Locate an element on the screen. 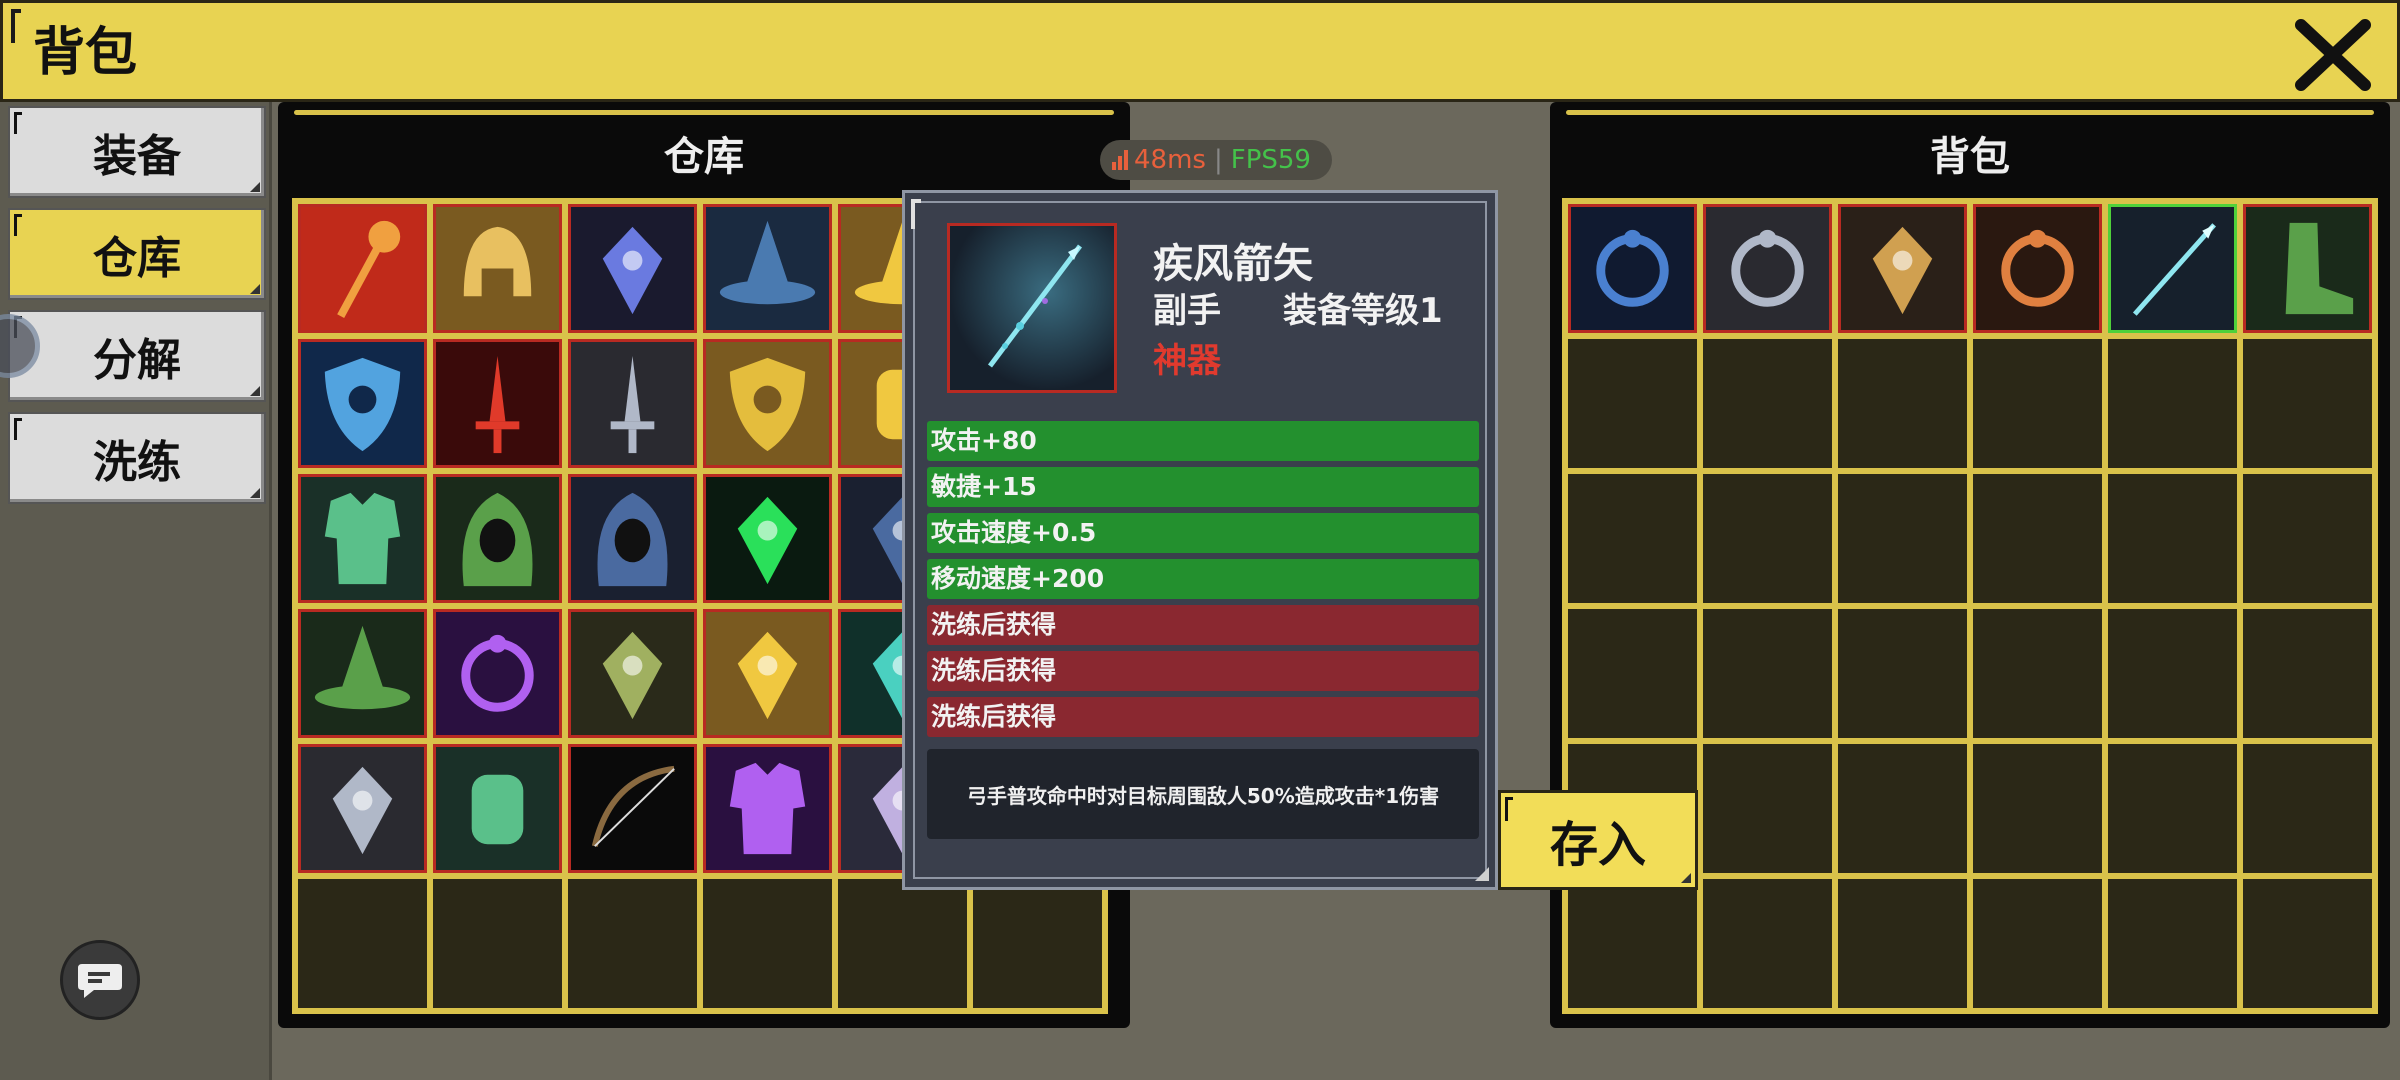  stat-row: 移动速度+200 is located at coordinates (1203, 579).